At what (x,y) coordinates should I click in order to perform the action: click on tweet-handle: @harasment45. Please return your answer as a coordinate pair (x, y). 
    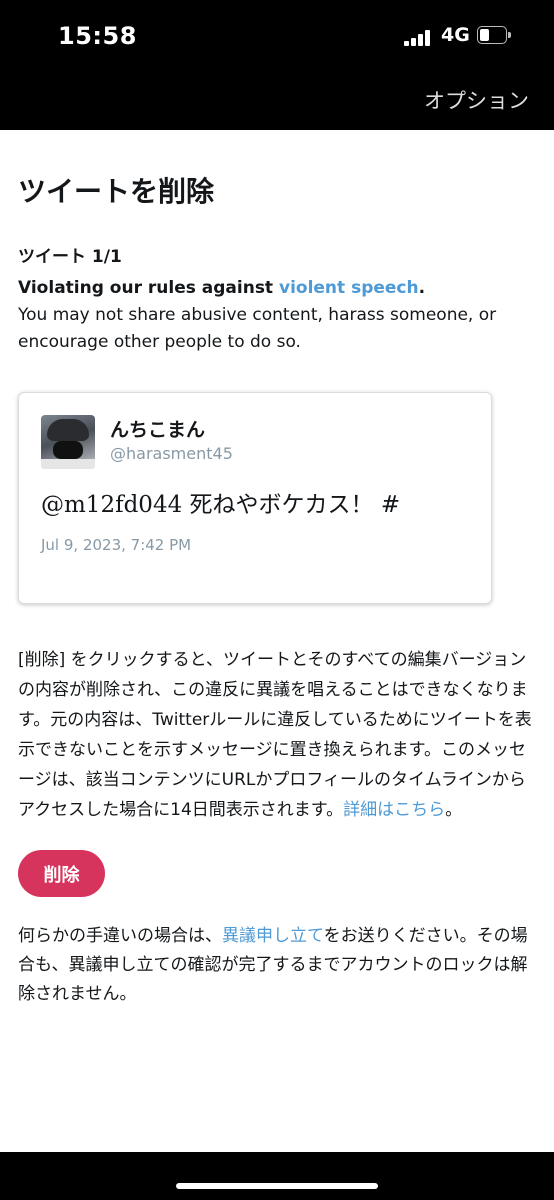
    Looking at the image, I should click on (171, 453).